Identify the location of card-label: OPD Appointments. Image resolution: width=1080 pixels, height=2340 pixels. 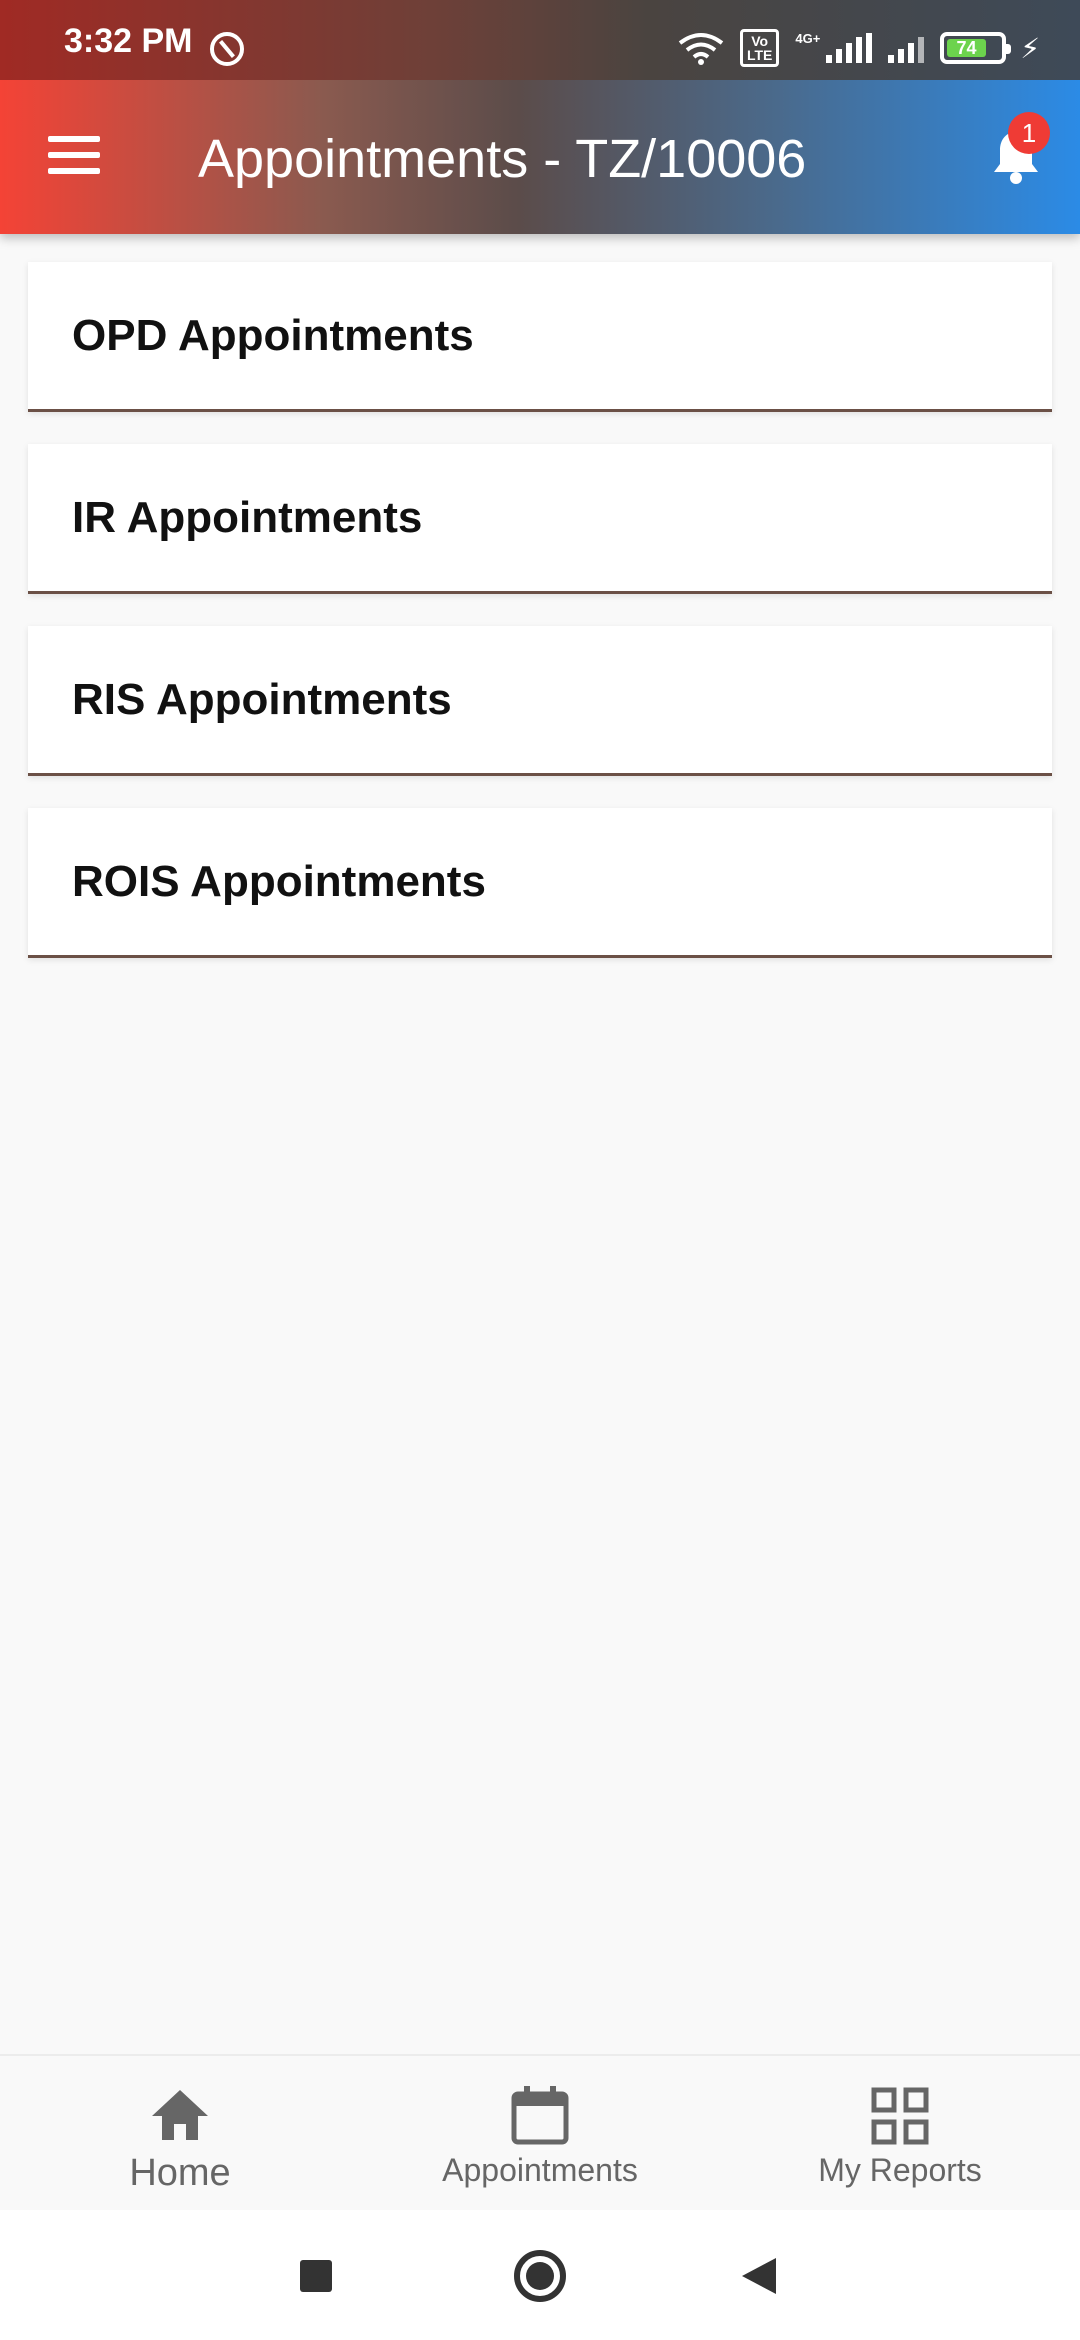
(273, 335).